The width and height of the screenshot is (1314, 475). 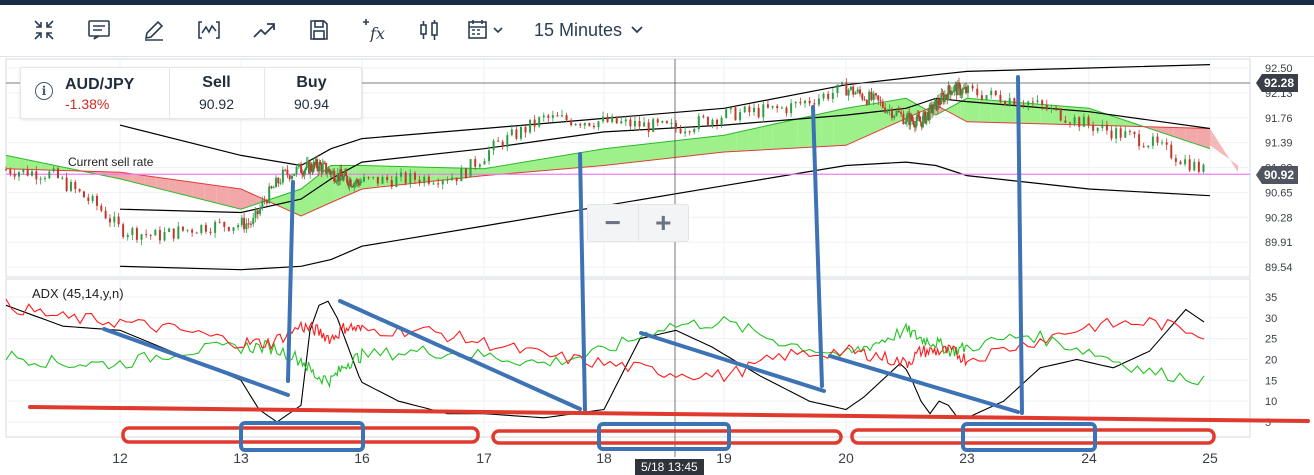 What do you see at coordinates (657, 31) in the screenshot?
I see `chart-toolbar: fx 15 Minutes` at bounding box center [657, 31].